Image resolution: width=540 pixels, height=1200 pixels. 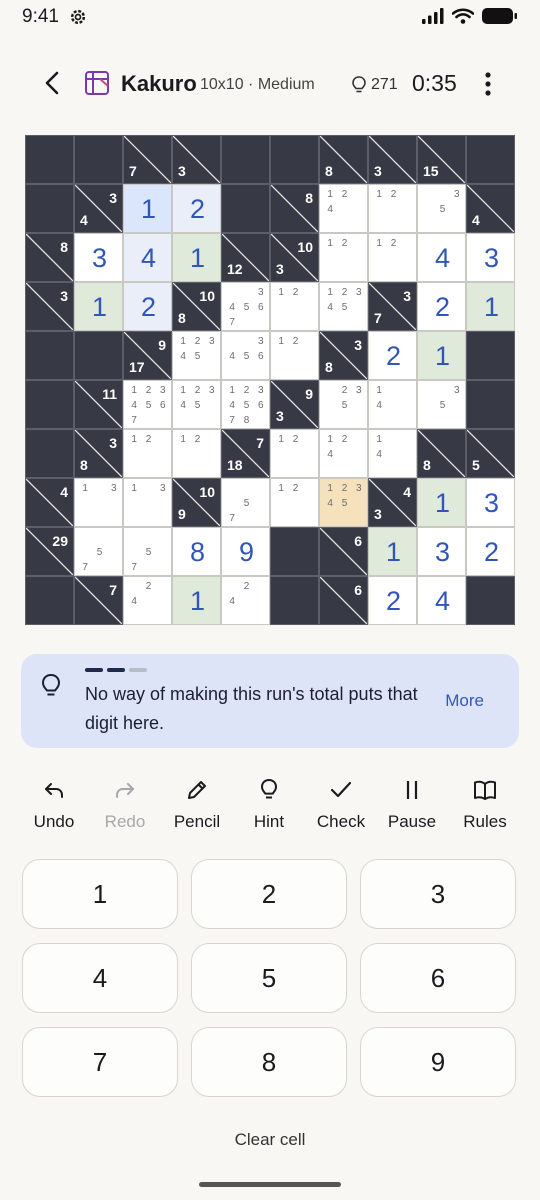 What do you see at coordinates (392, 551) in the screenshot?
I see `cell-8-7: 1` at bounding box center [392, 551].